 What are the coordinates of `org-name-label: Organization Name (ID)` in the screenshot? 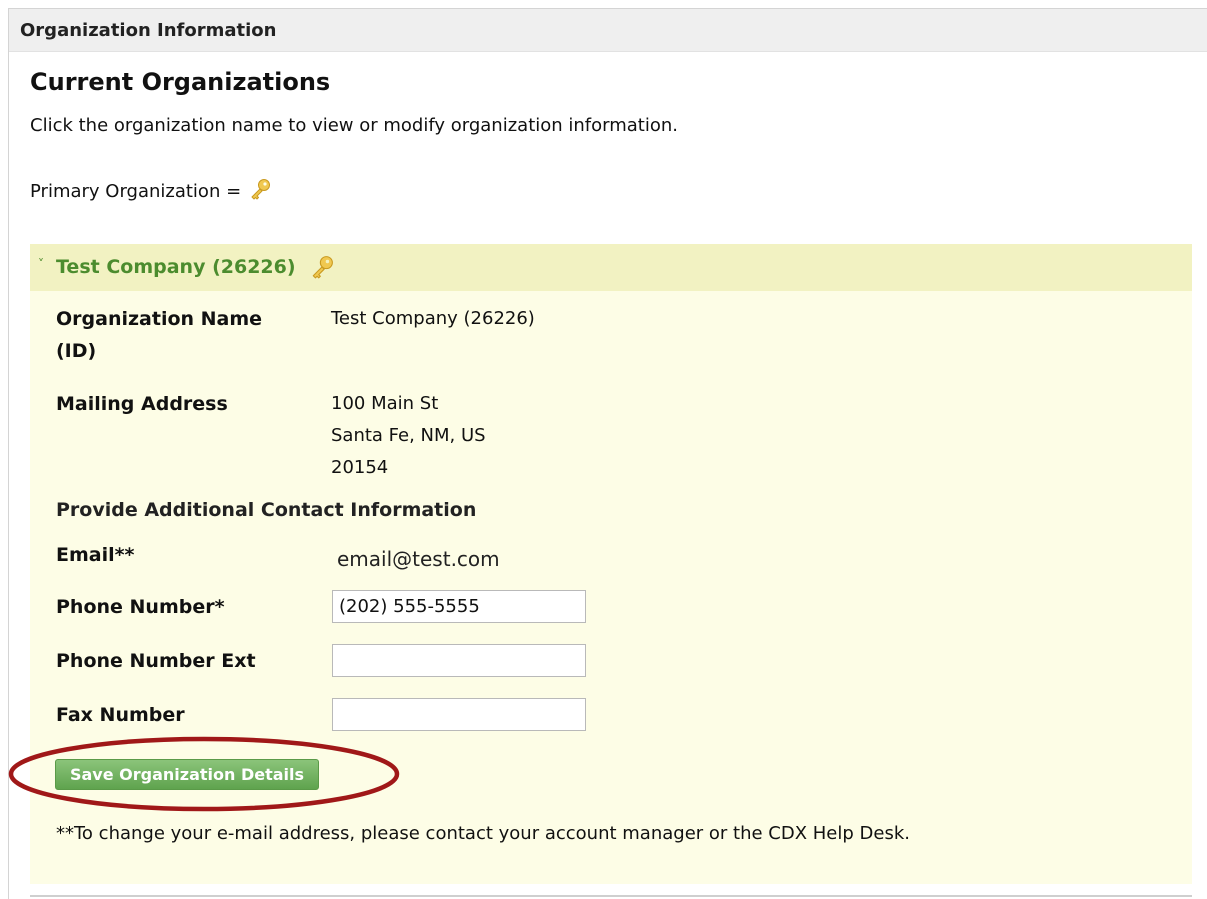 It's located at (159, 335).